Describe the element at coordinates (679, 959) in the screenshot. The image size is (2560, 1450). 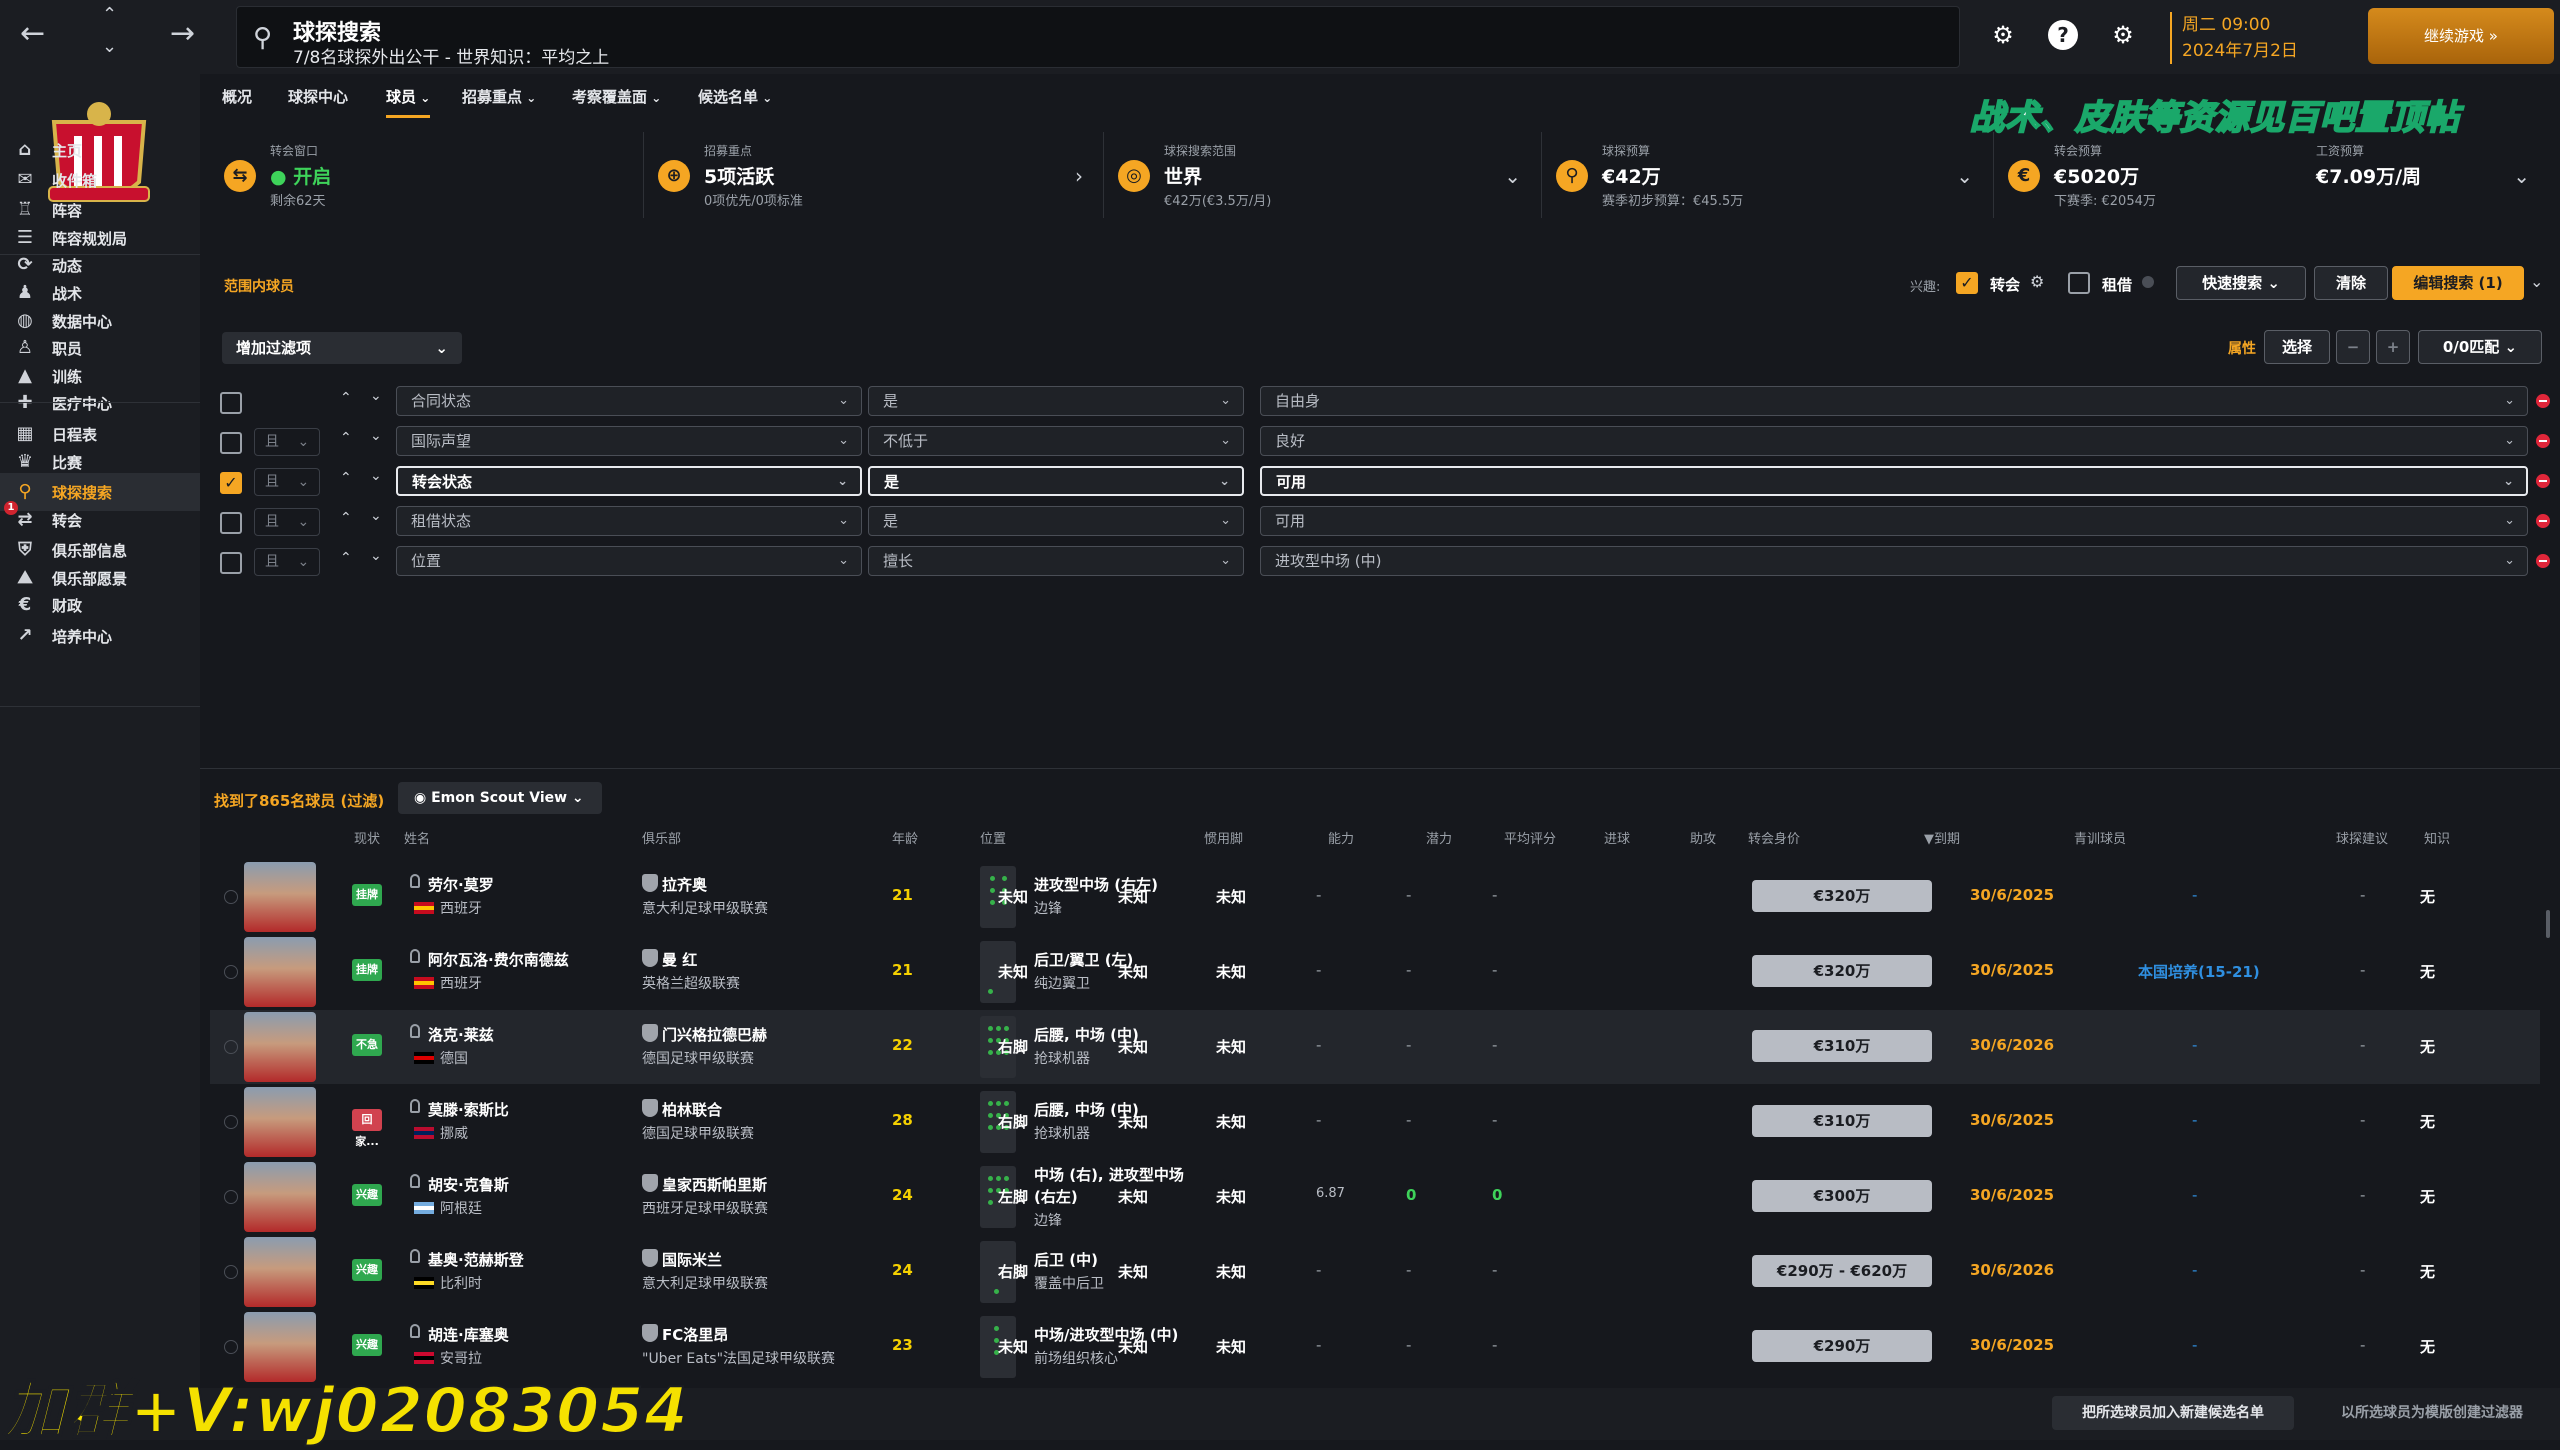
I see `club-name: 曼 红` at that location.